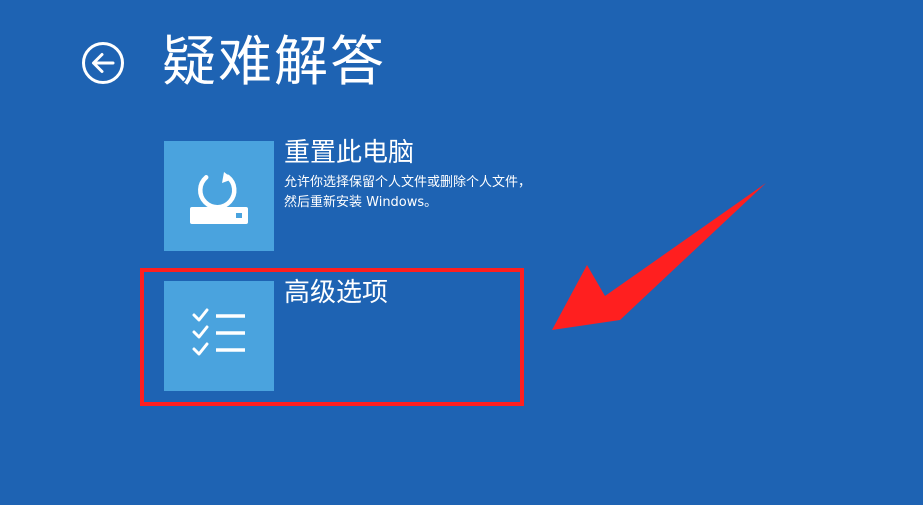 The width and height of the screenshot is (923, 505). I want to click on back-arrow-icon, so click(103, 63).